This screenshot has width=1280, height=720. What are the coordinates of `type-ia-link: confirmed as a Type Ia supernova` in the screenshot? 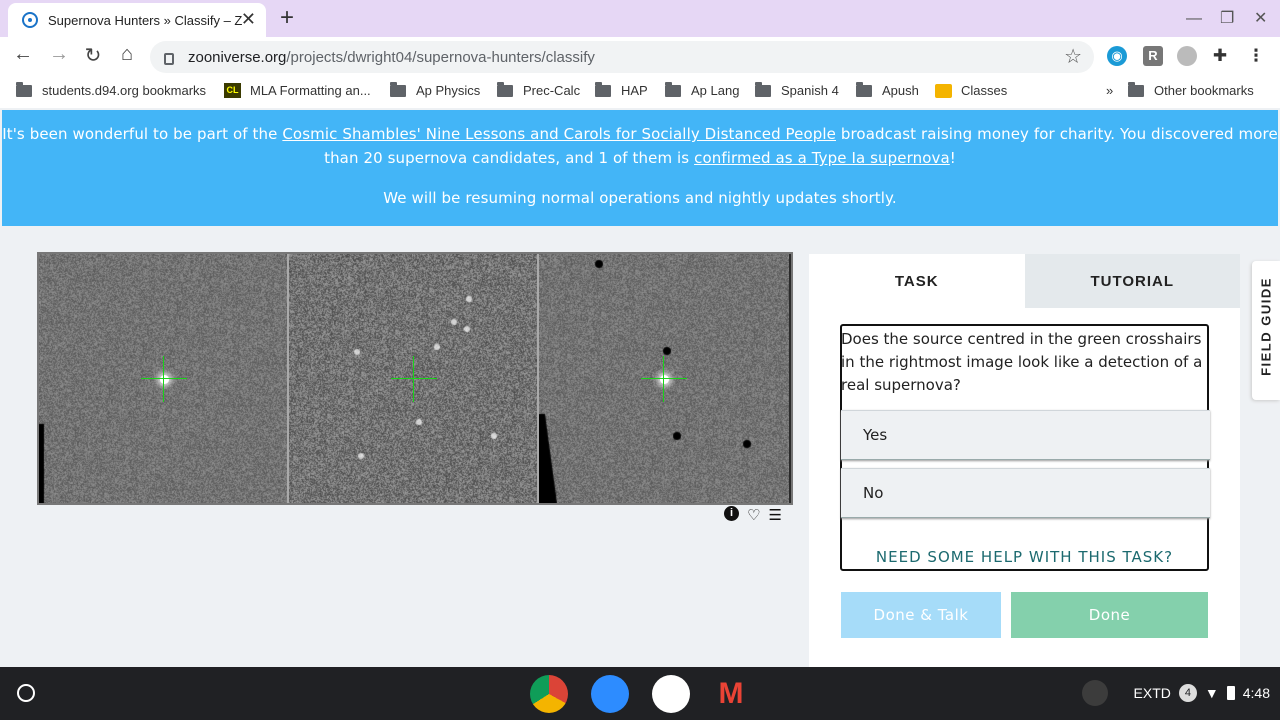 It's located at (822, 158).